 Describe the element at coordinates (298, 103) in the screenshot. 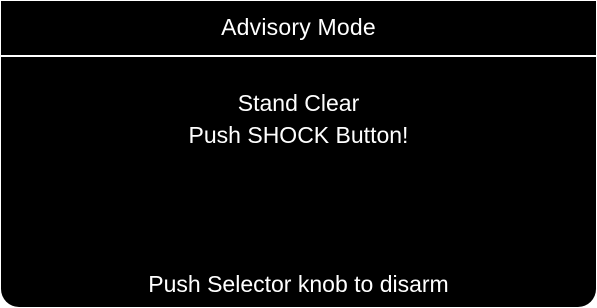

I see `alert-line-stand-clear: Stand Clear` at that location.